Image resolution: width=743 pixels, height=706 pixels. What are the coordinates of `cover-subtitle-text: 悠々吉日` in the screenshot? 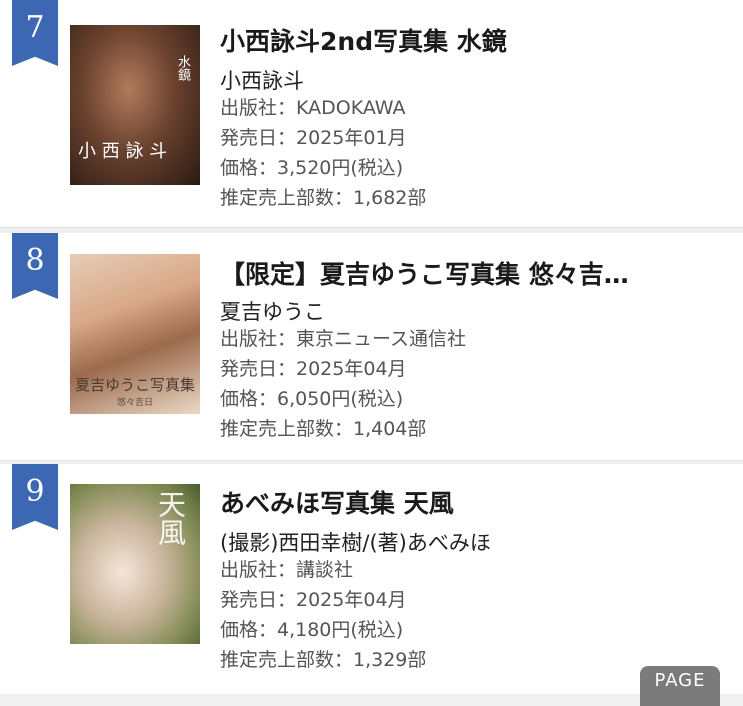 It's located at (134, 403).